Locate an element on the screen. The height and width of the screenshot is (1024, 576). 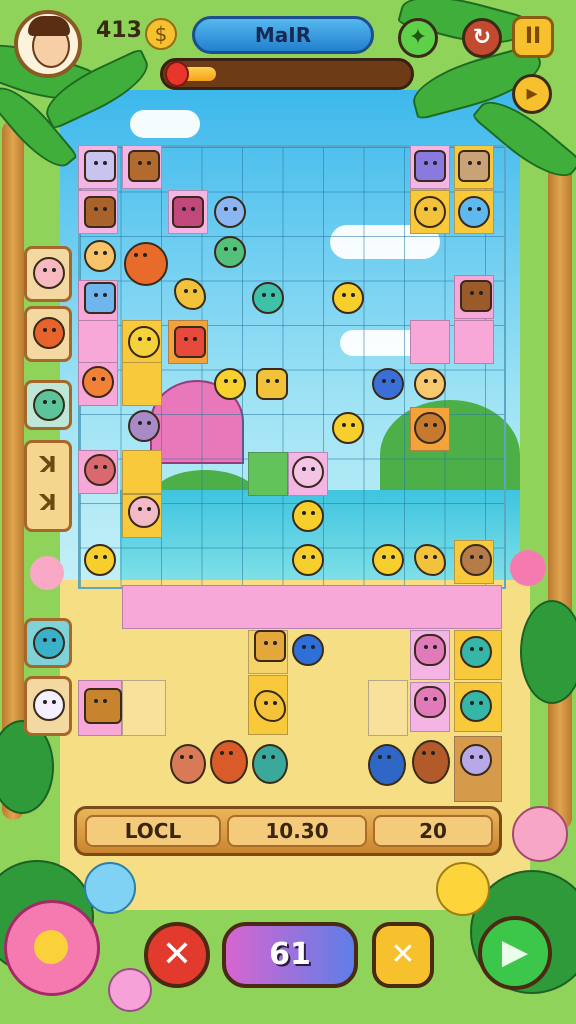
flower-center is located at coordinates (51, 947).